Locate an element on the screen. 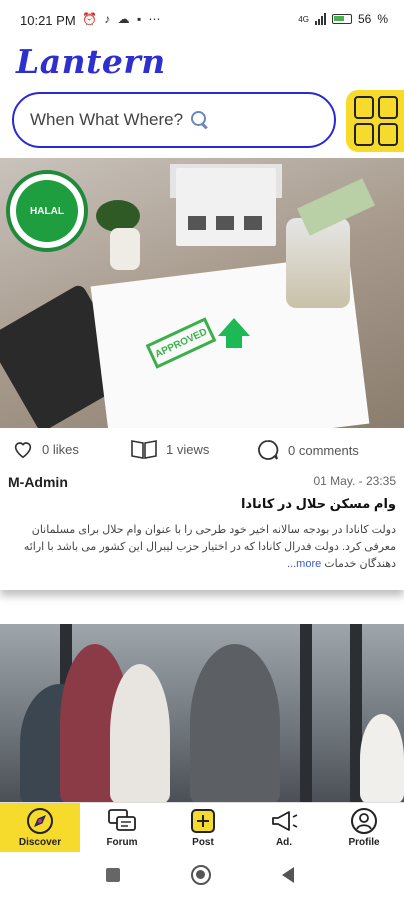  system-nav-bar is located at coordinates (202, 876).